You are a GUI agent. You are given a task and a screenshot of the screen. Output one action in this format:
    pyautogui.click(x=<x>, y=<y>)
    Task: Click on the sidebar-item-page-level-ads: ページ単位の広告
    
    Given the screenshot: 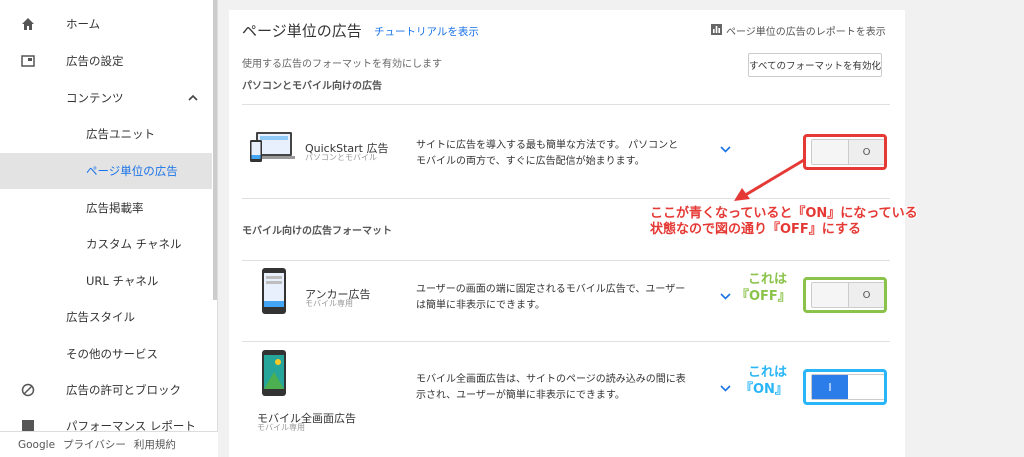 What is the action you would take?
    pyautogui.click(x=106, y=171)
    